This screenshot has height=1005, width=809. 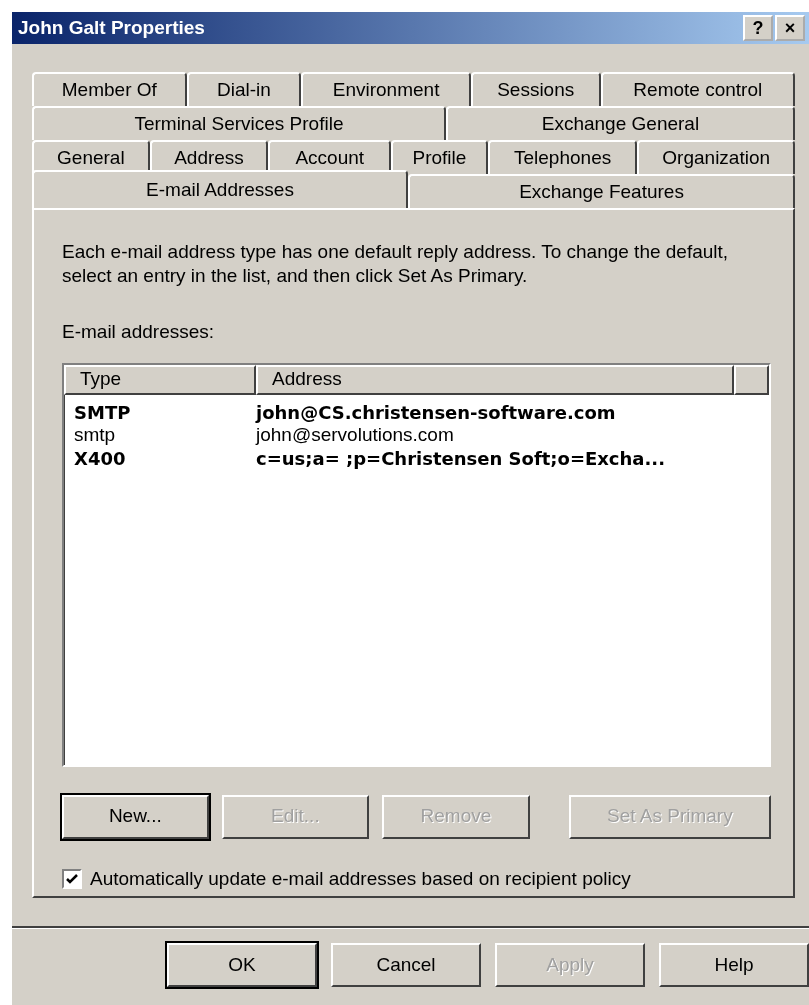 What do you see at coordinates (436, 412) in the screenshot?
I see `table-cell-text: john@CS.christensen-software.com` at bounding box center [436, 412].